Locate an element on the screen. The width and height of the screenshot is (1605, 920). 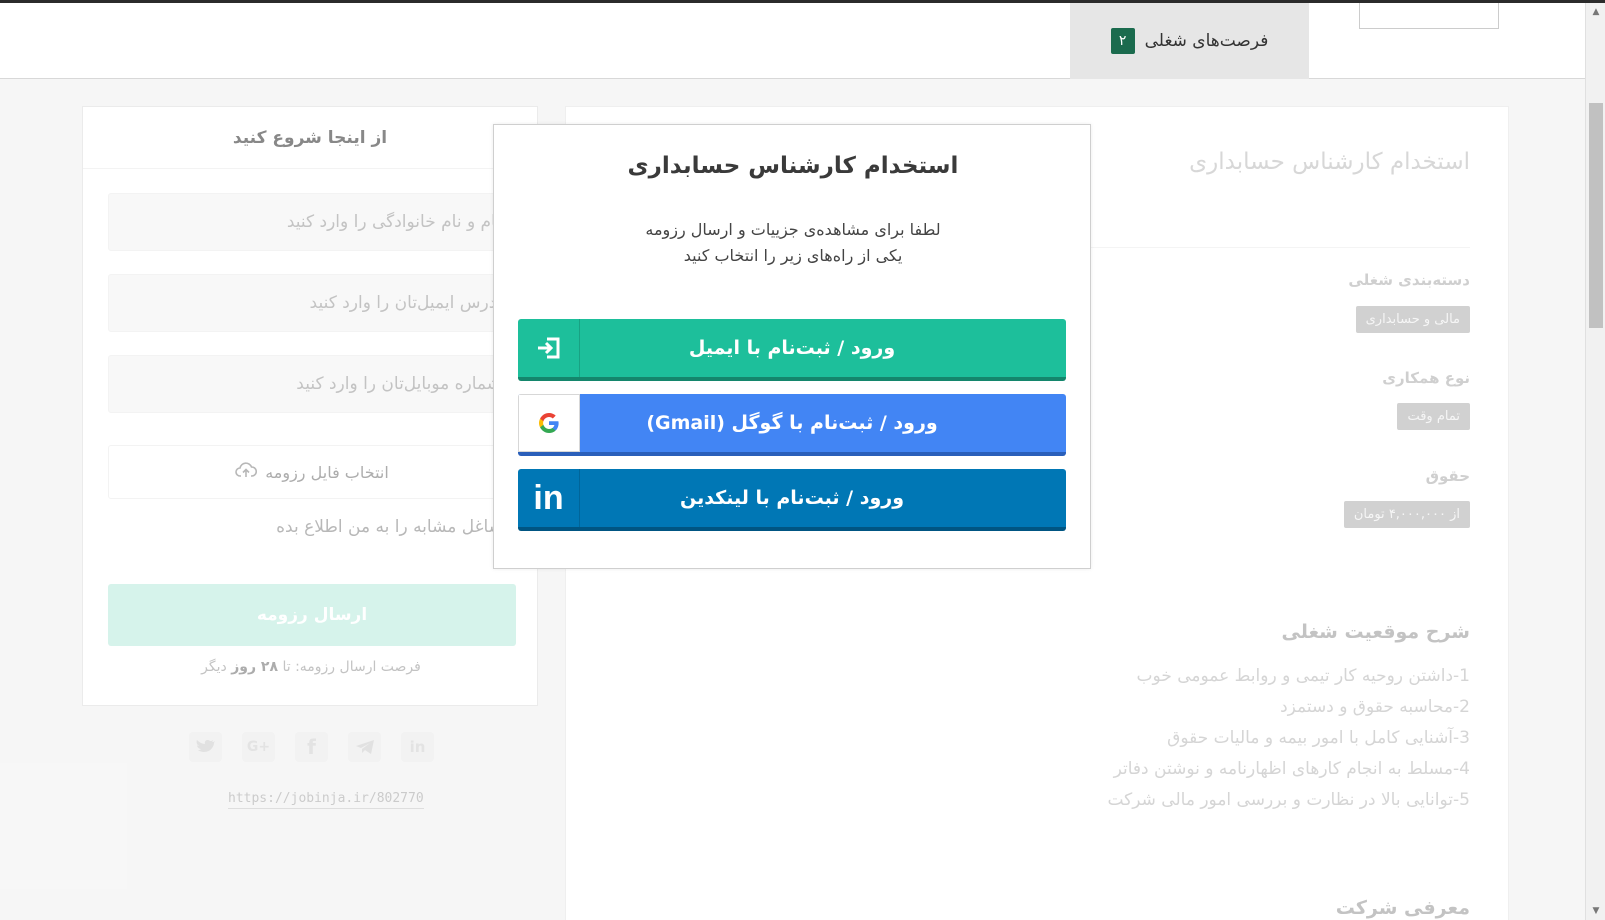
modal-text-line: لطفا برای مشاهده‌ی جزییات و ارسال رزومه is located at coordinates (793, 229).